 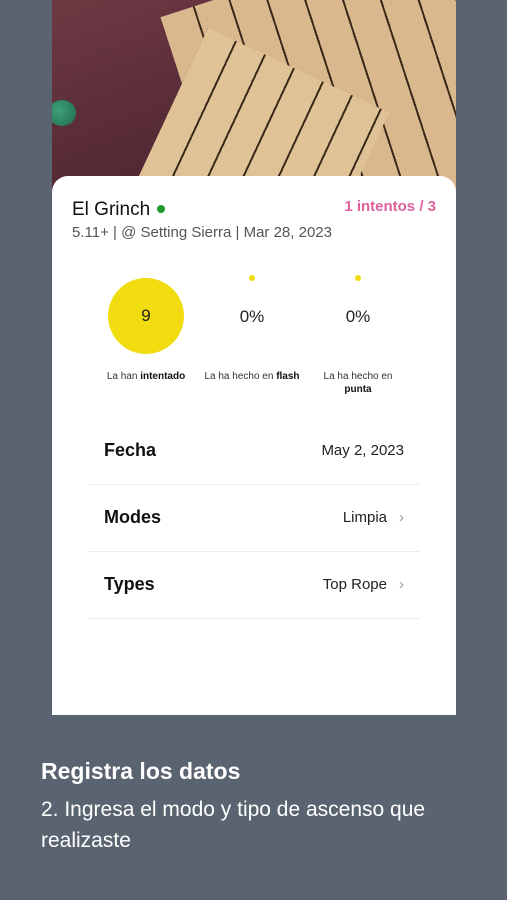 What do you see at coordinates (146, 316) in the screenshot?
I see `stat-attempted-value: 9` at bounding box center [146, 316].